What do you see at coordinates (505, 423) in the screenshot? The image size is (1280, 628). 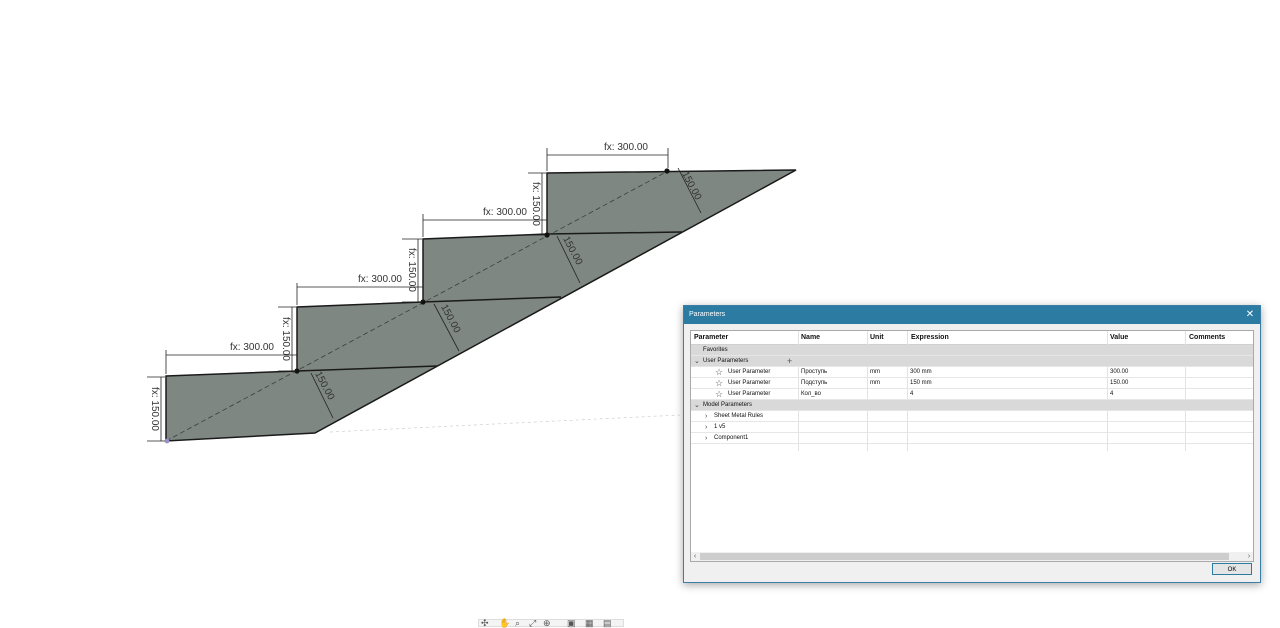 I see `projection-line` at bounding box center [505, 423].